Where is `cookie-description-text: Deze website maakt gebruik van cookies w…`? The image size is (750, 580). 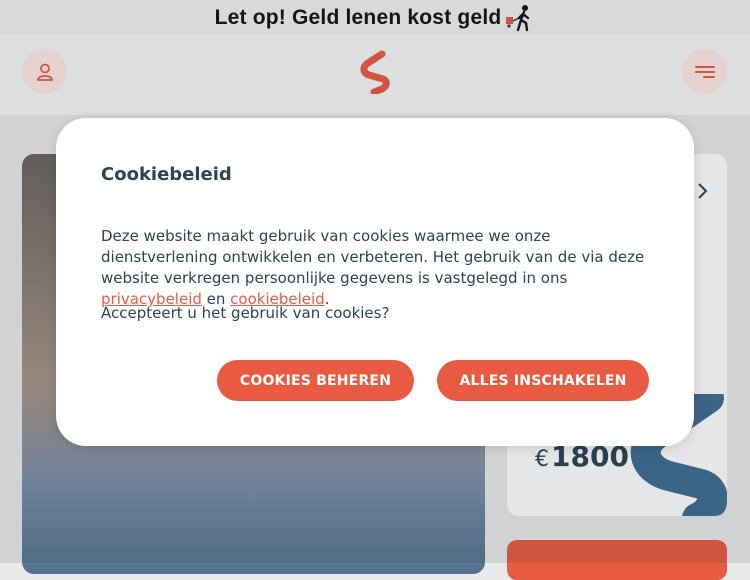
cookie-description-text: Deze website maakt gebruik van cookies w… is located at coordinates (373, 257).